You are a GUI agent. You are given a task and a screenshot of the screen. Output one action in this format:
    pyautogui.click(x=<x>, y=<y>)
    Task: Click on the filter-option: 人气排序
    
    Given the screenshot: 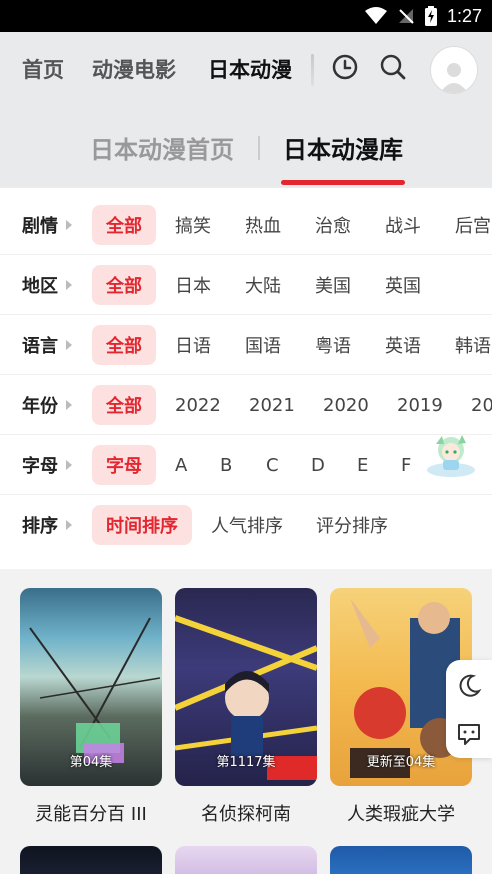 What is the action you would take?
    pyautogui.click(x=247, y=525)
    